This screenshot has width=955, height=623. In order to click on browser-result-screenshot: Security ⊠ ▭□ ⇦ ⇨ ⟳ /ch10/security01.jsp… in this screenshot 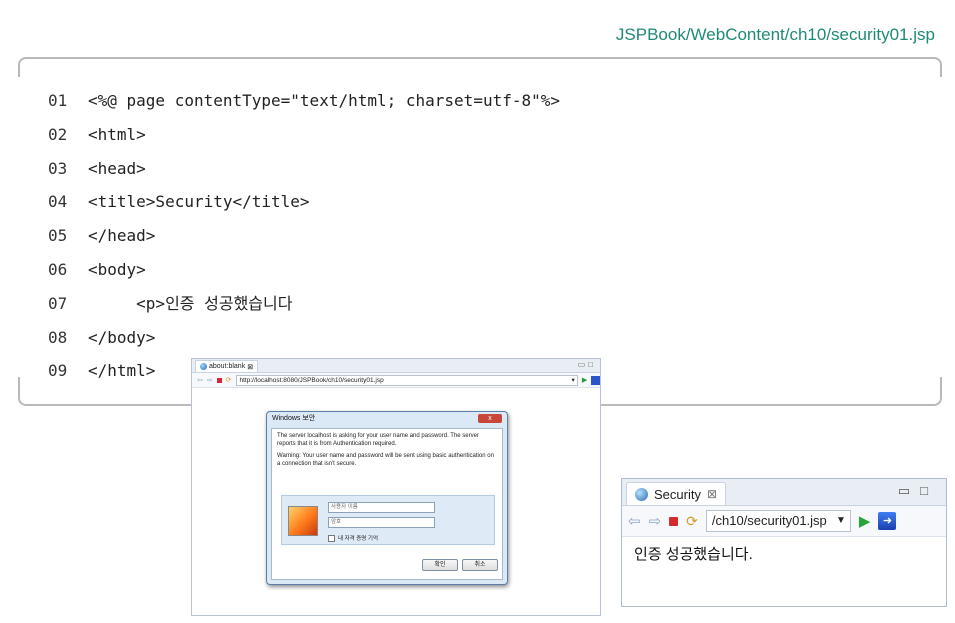, I will do `click(784, 542)`.